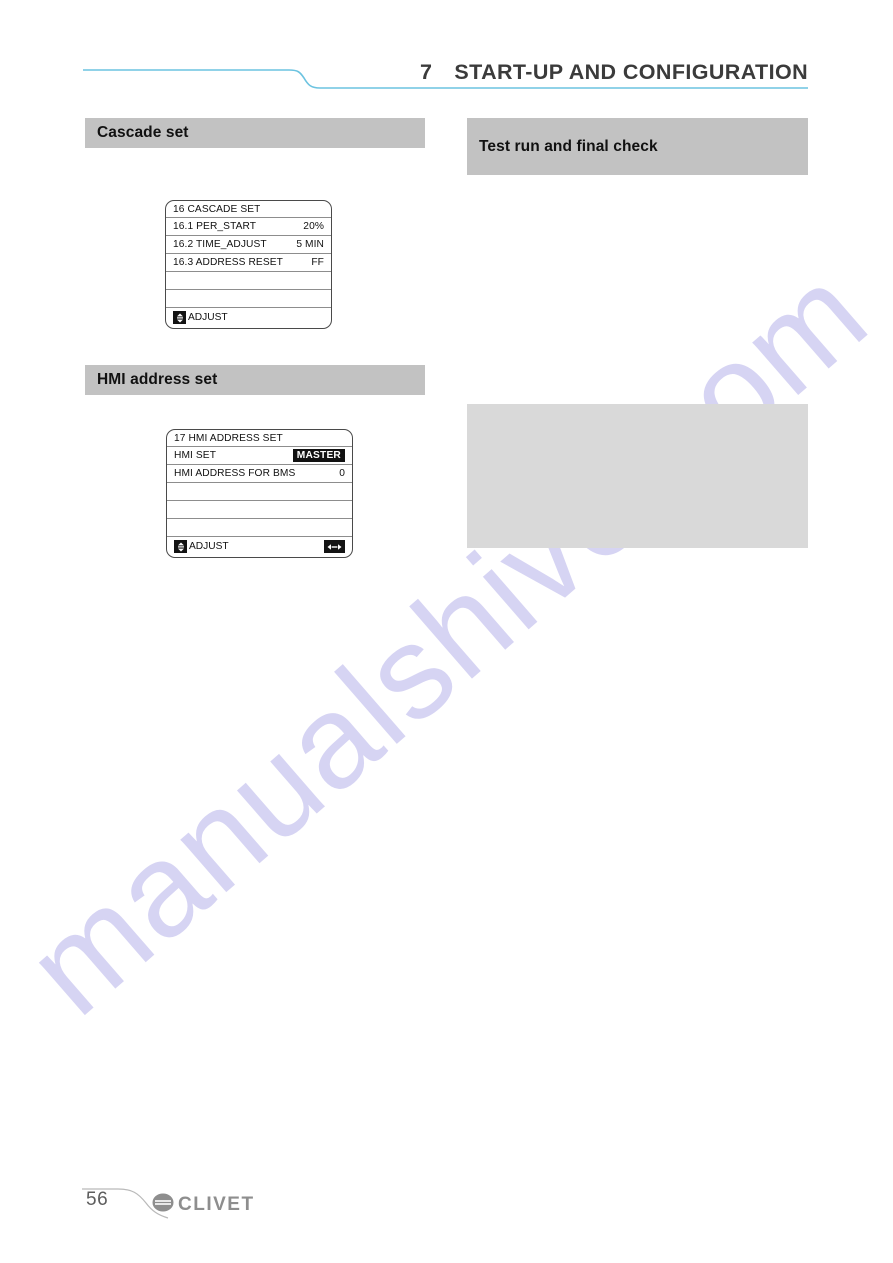  Describe the element at coordinates (446, 55) in the screenshot. I see `page-header: 7 START-UP AND CONFIGURATION` at that location.